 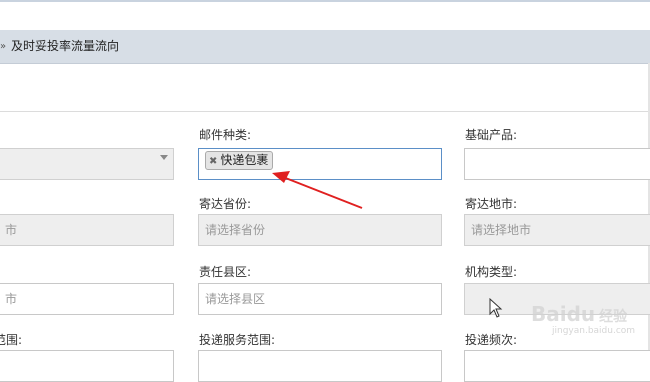 I want to click on arrow-head, so click(x=281, y=177).